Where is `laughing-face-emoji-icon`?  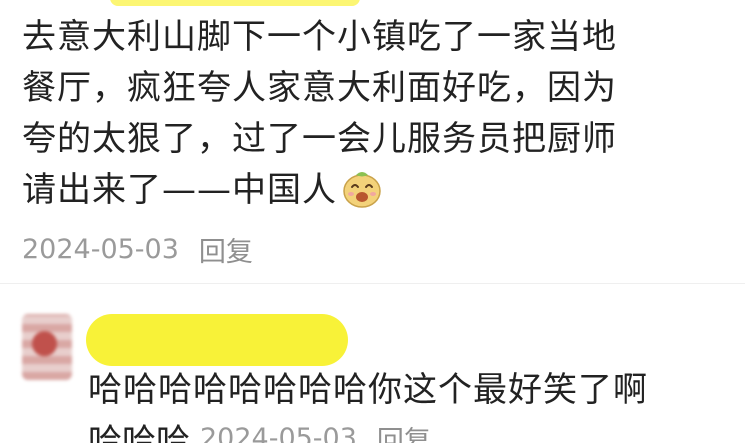 laughing-face-emoji-icon is located at coordinates (362, 190).